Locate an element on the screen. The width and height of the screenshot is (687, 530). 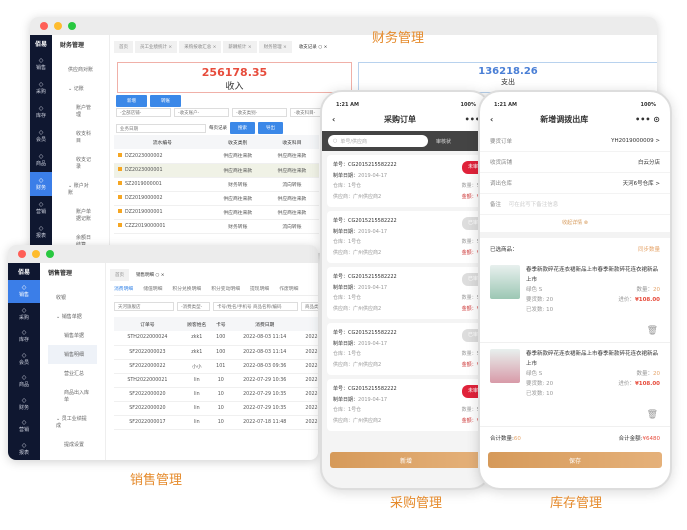
menu-item: 员工提成汇总 is located at coordinates (72, 457).